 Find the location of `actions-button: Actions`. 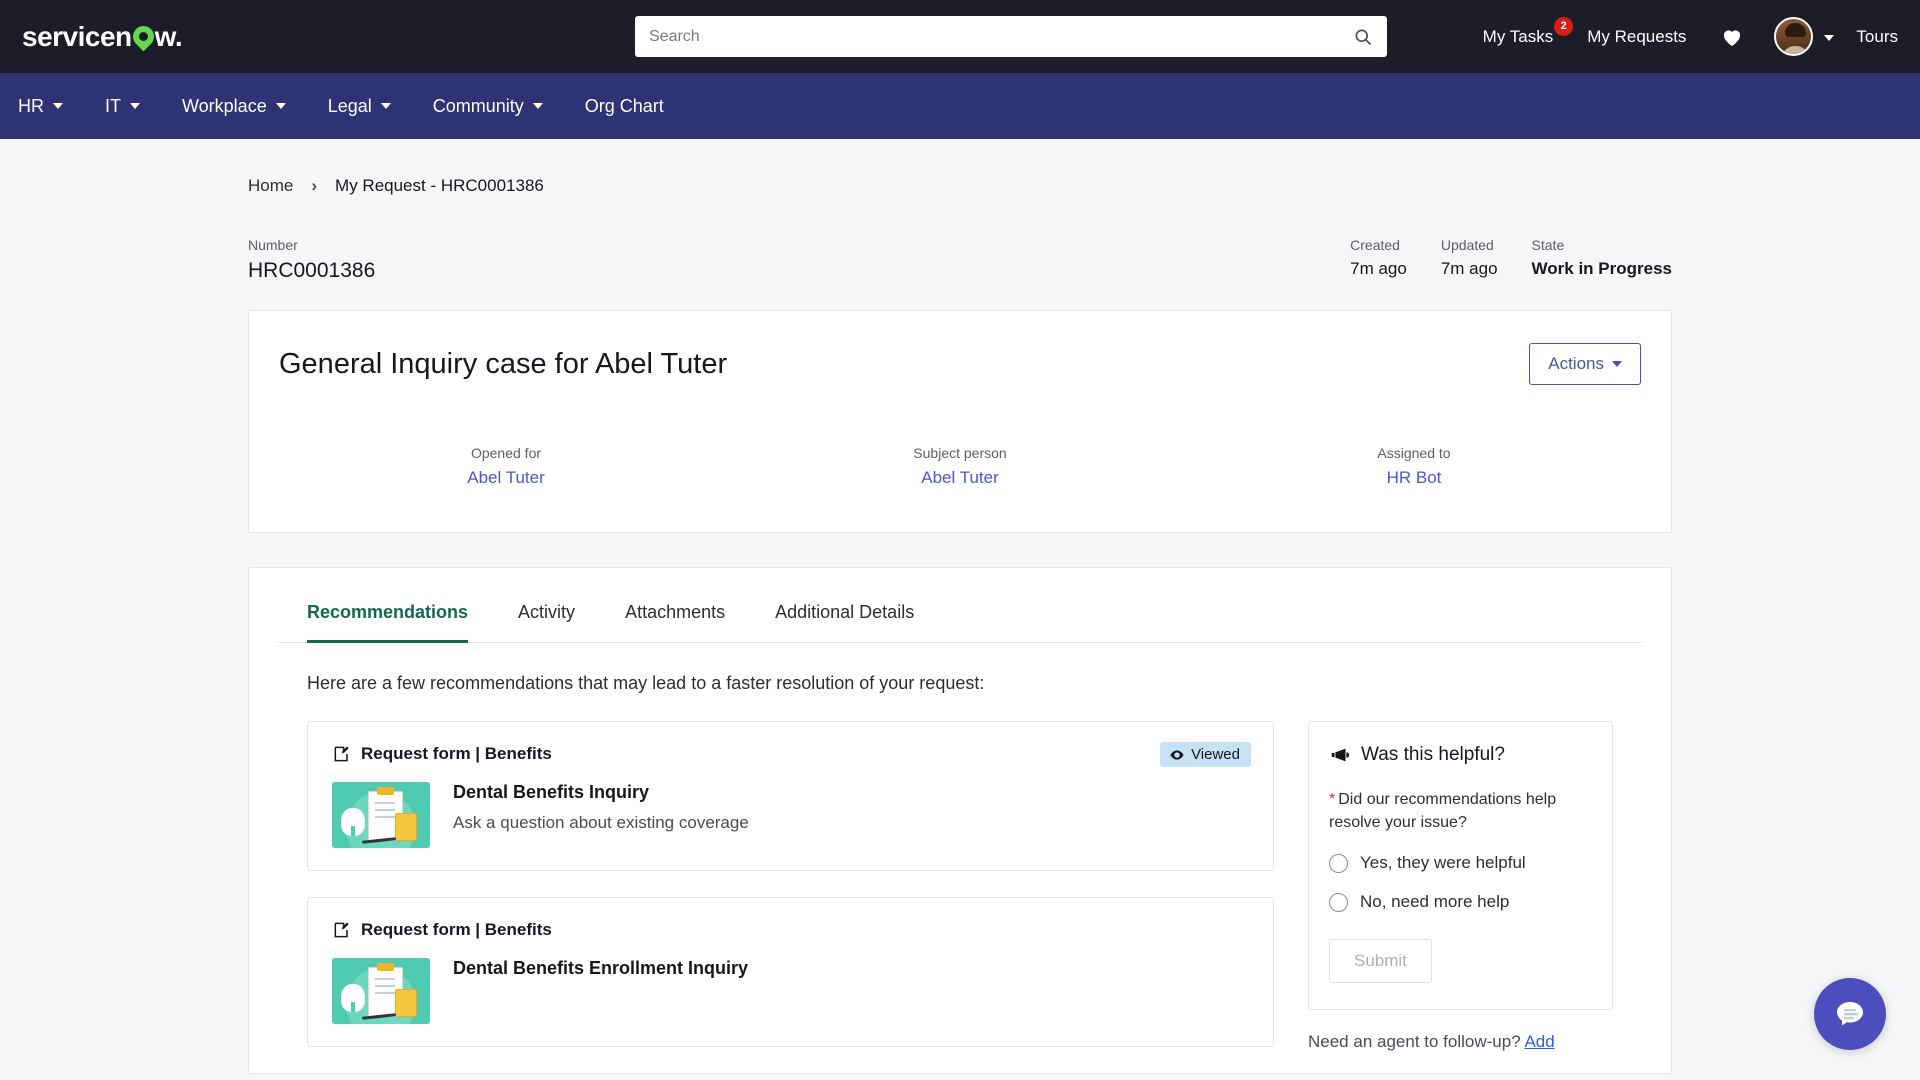

actions-button: Actions is located at coordinates (1585, 364).